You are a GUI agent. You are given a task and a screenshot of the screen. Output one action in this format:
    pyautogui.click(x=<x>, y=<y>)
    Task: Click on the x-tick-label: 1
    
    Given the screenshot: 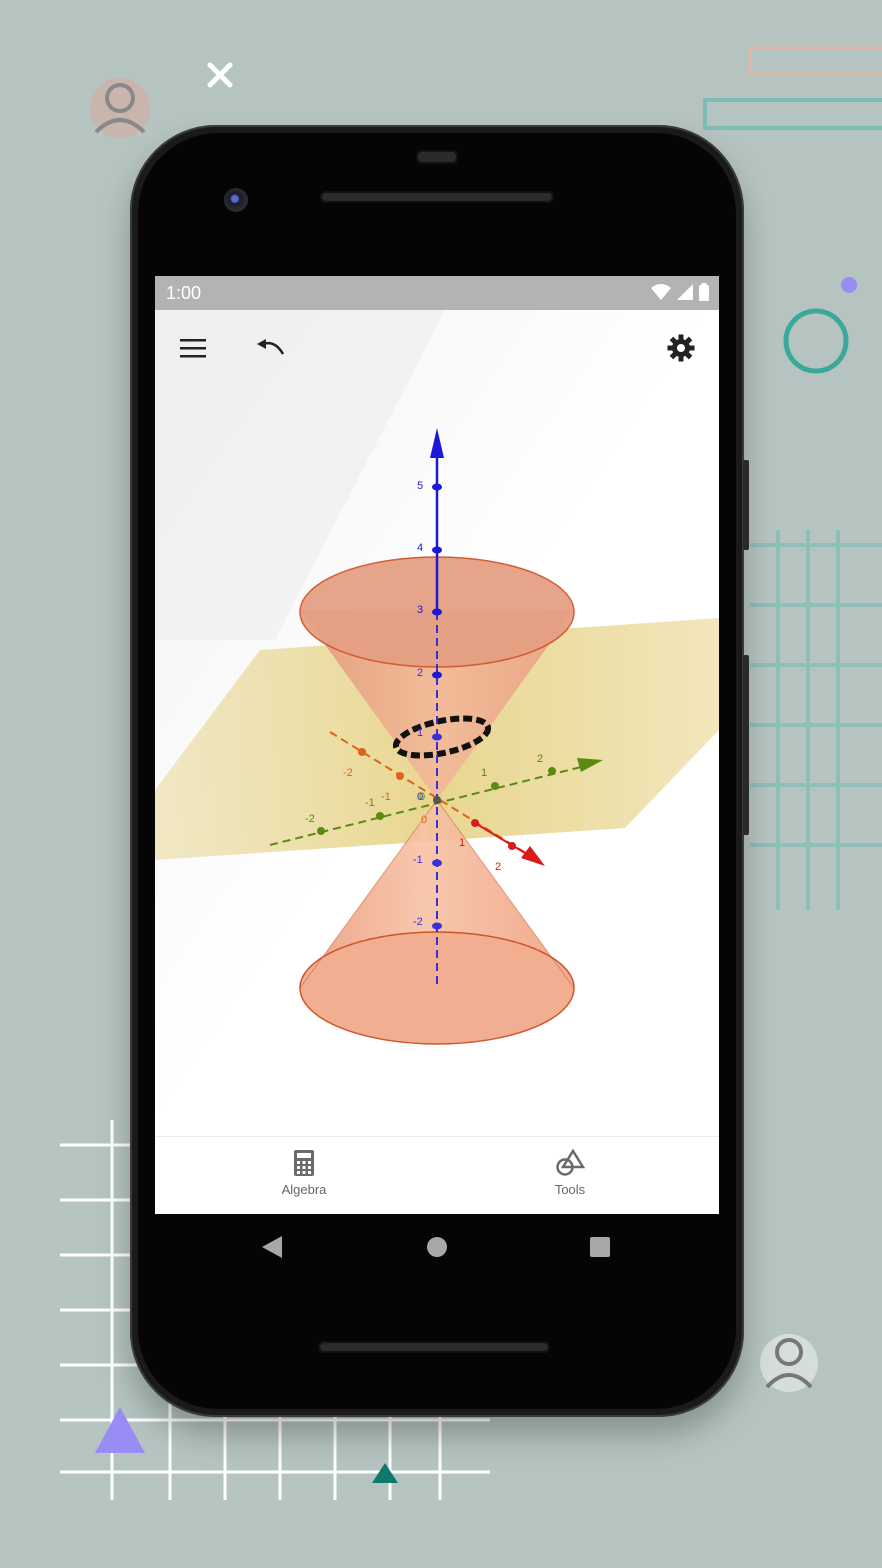 What is the action you would take?
    pyautogui.click(x=462, y=843)
    